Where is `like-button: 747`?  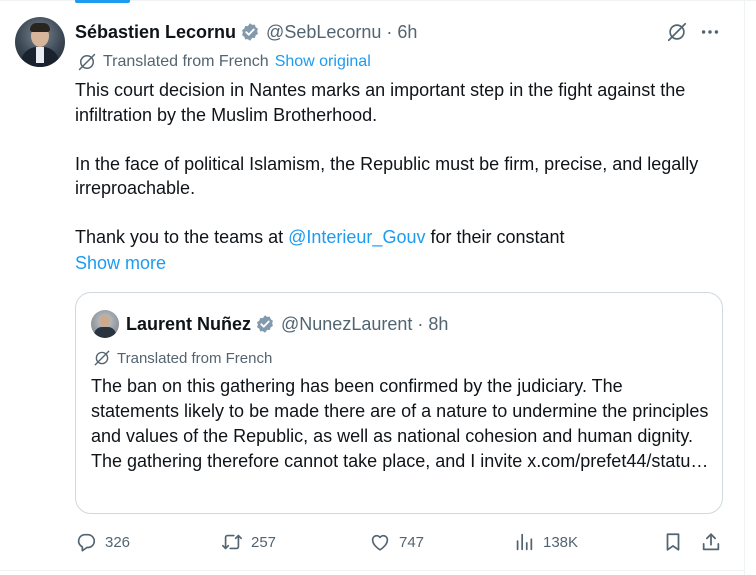
like-button: 747 is located at coordinates (396, 542).